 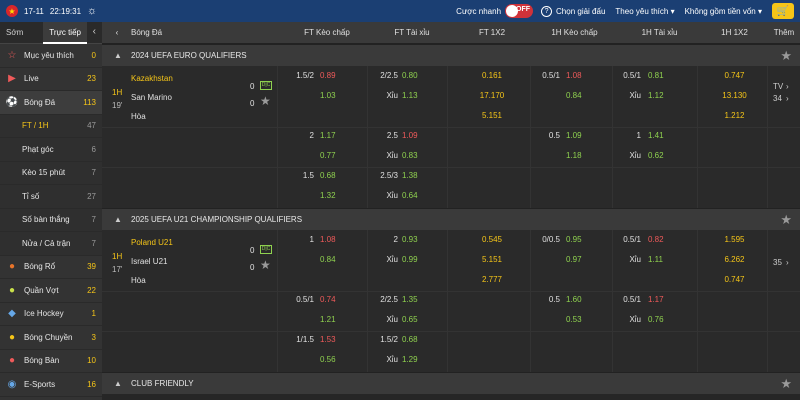 What do you see at coordinates (417, 240) in the screenshot?
I see `odds-cell: 0.93` at bounding box center [417, 240].